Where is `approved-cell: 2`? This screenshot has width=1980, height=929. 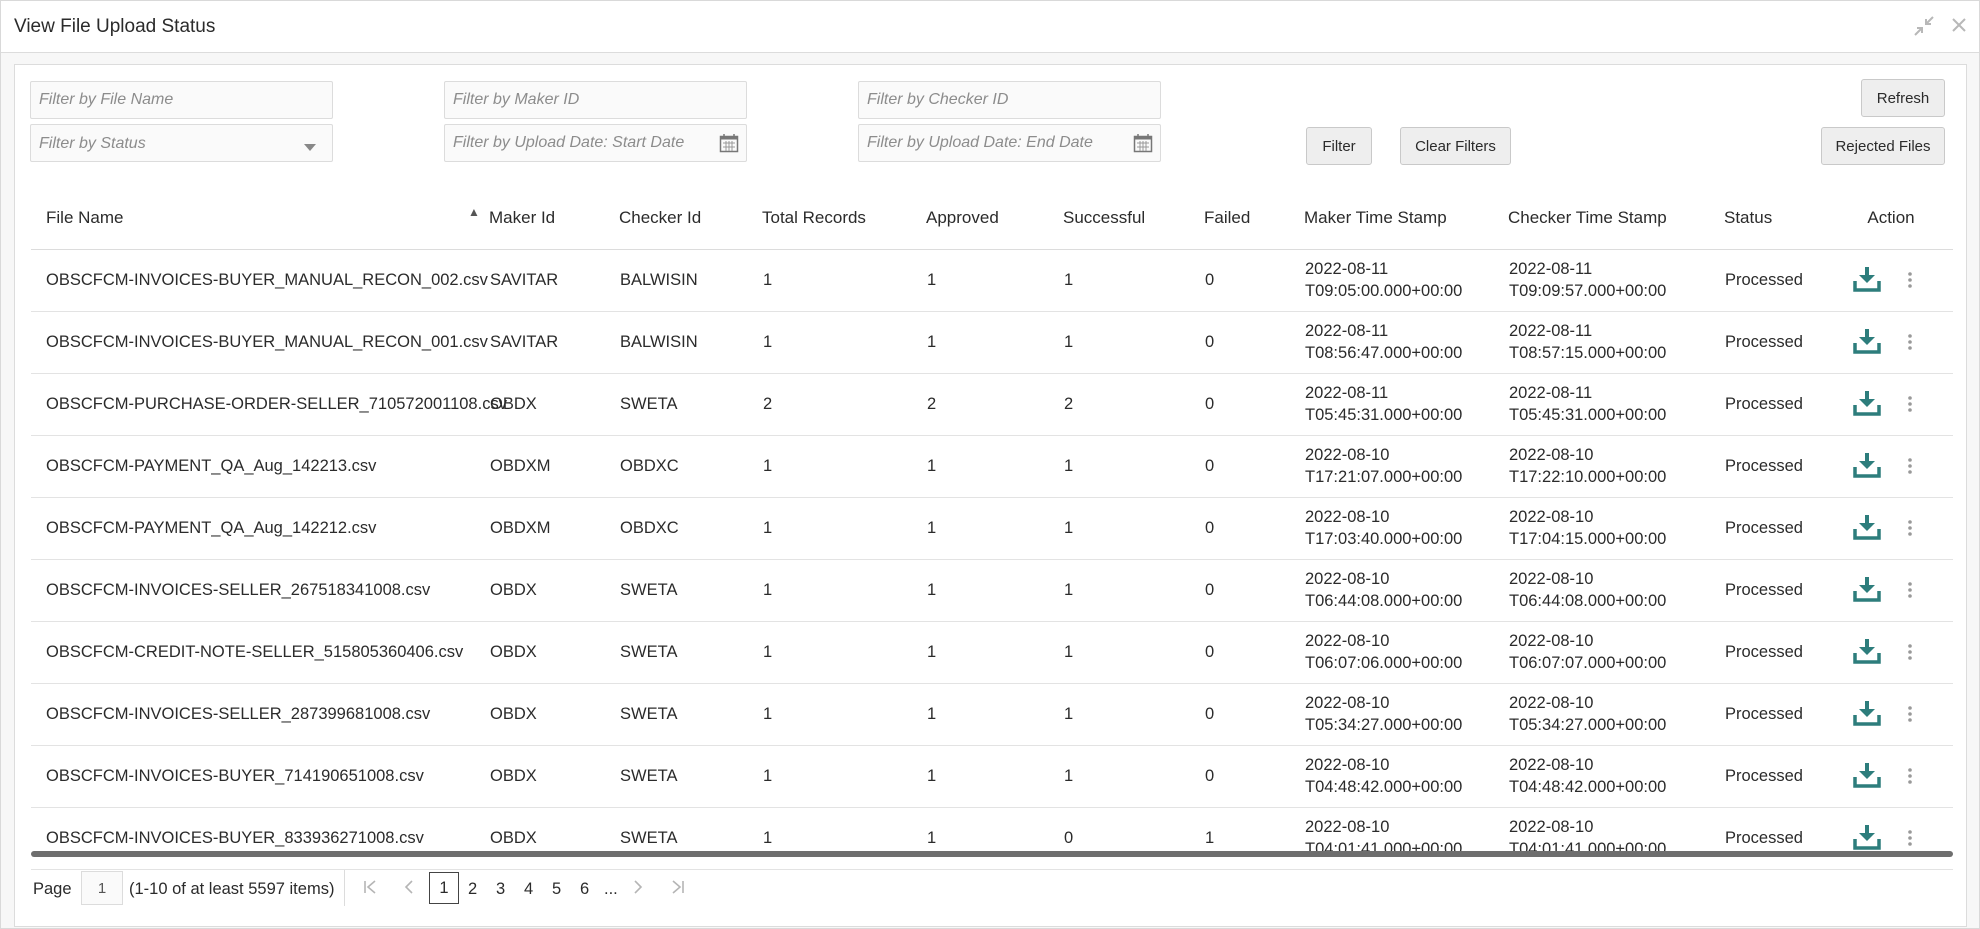
approved-cell: 2 is located at coordinates (994, 404).